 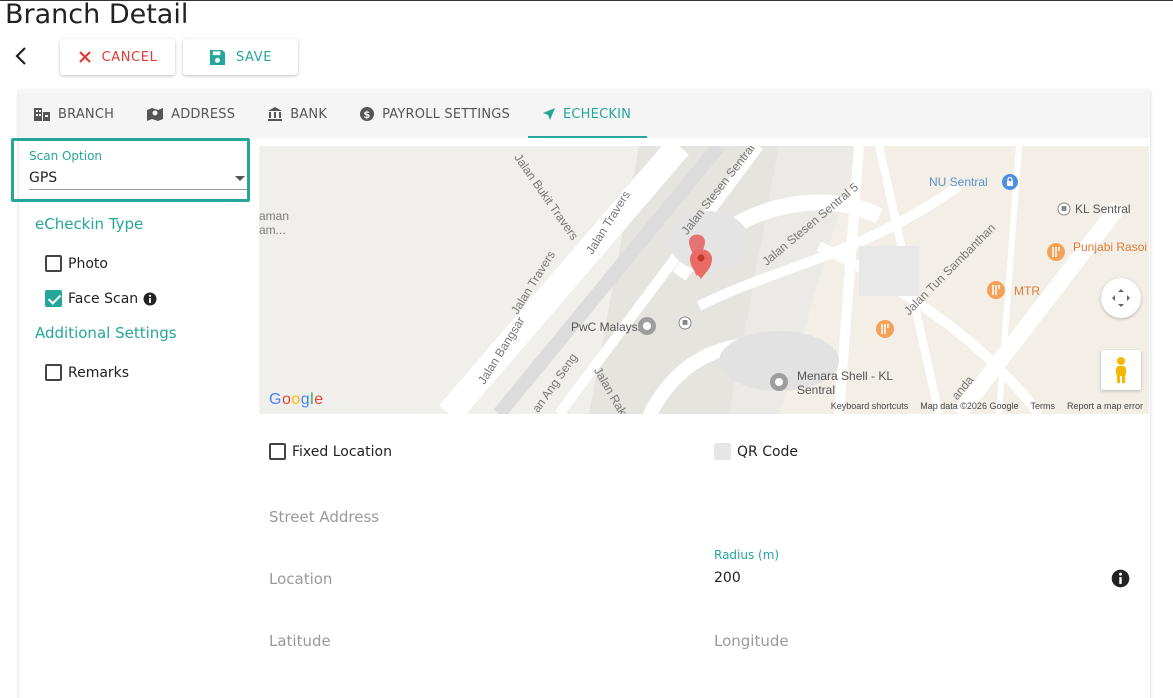 What do you see at coordinates (309, 114) in the screenshot?
I see `tab-bank-label: BANK` at bounding box center [309, 114].